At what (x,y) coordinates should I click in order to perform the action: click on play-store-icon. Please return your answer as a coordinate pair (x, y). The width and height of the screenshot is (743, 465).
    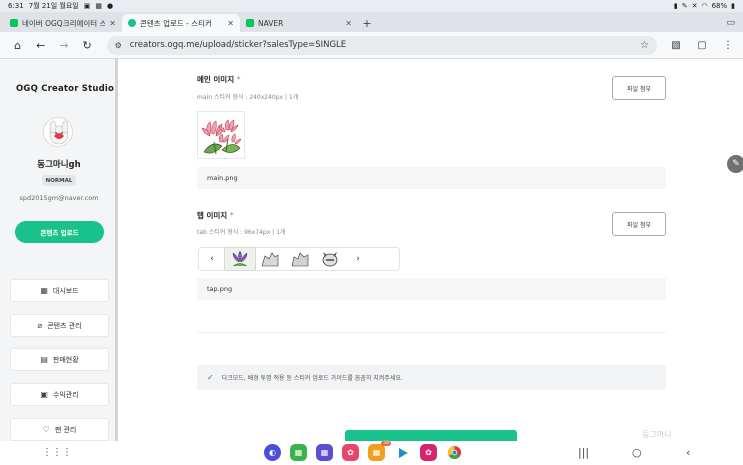
    Looking at the image, I should click on (402, 452).